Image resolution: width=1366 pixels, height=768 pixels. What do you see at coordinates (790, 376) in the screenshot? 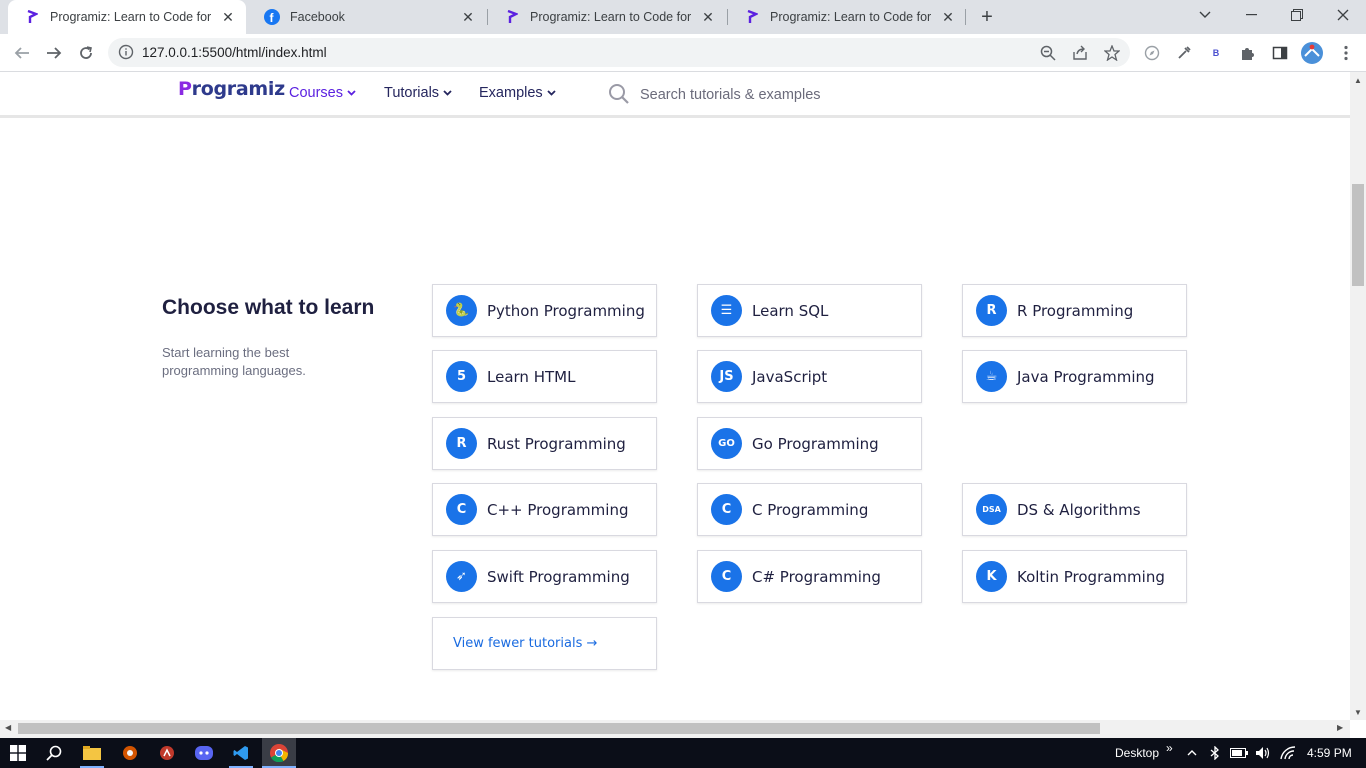
I see `course-card-label: JavaScript` at bounding box center [790, 376].